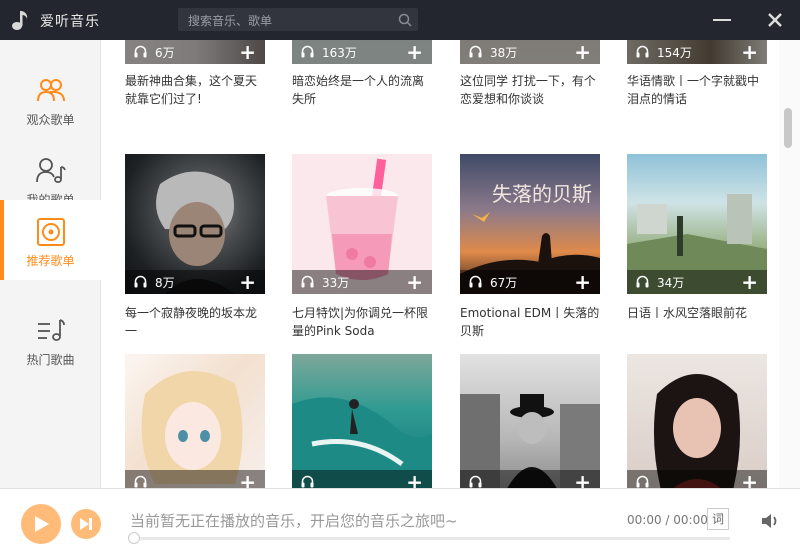 Image resolution: width=800 pixels, height=559 pixels. I want to click on play-icon, so click(42, 524).